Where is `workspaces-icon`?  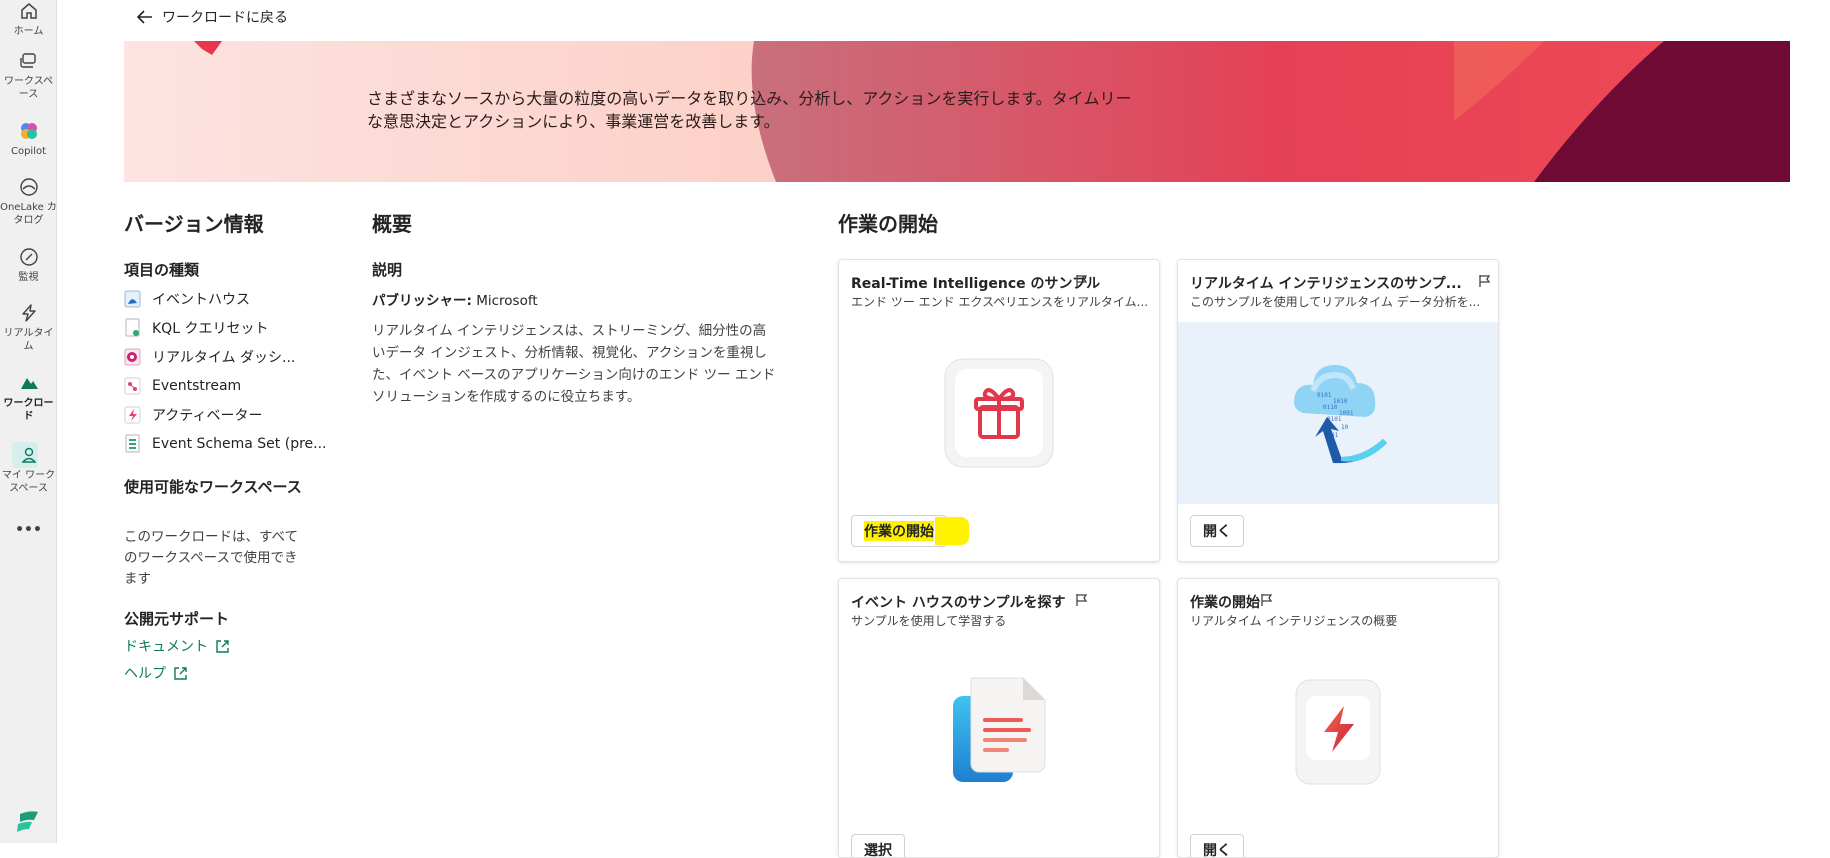
workspaces-icon is located at coordinates (27, 60).